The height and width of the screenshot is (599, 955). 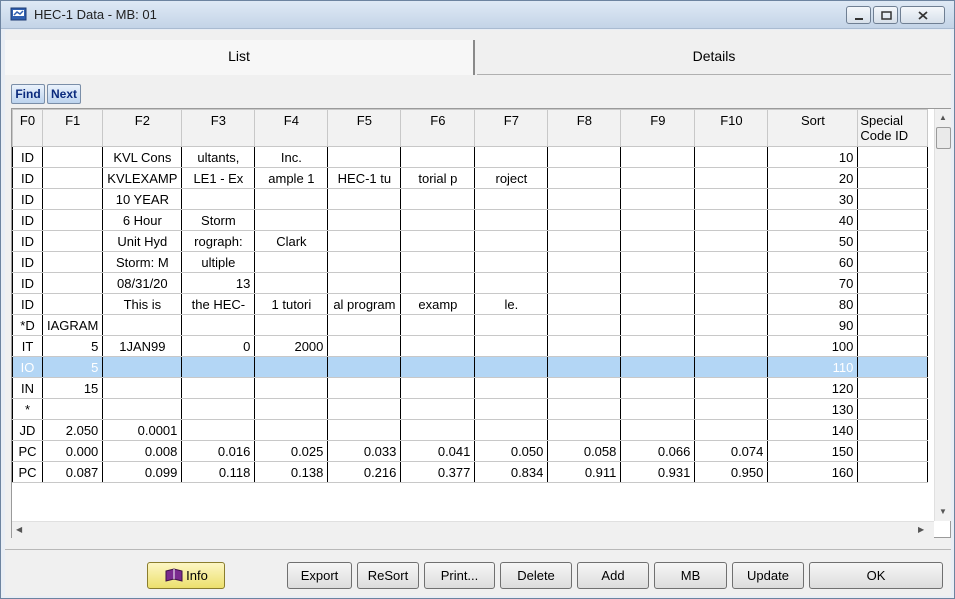 I want to click on column-header: F6, so click(x=438, y=128).